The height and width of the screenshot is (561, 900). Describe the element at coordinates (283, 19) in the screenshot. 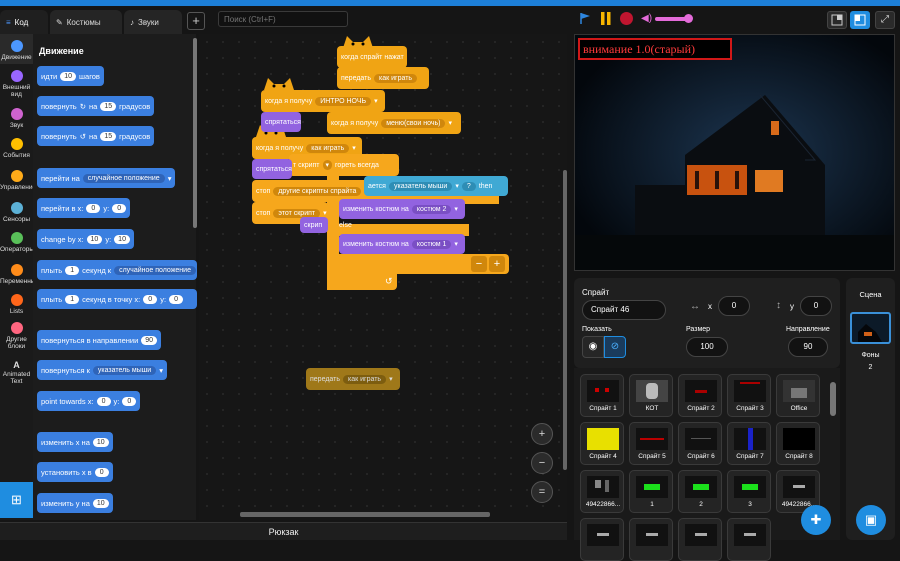

I see `search-input` at that location.